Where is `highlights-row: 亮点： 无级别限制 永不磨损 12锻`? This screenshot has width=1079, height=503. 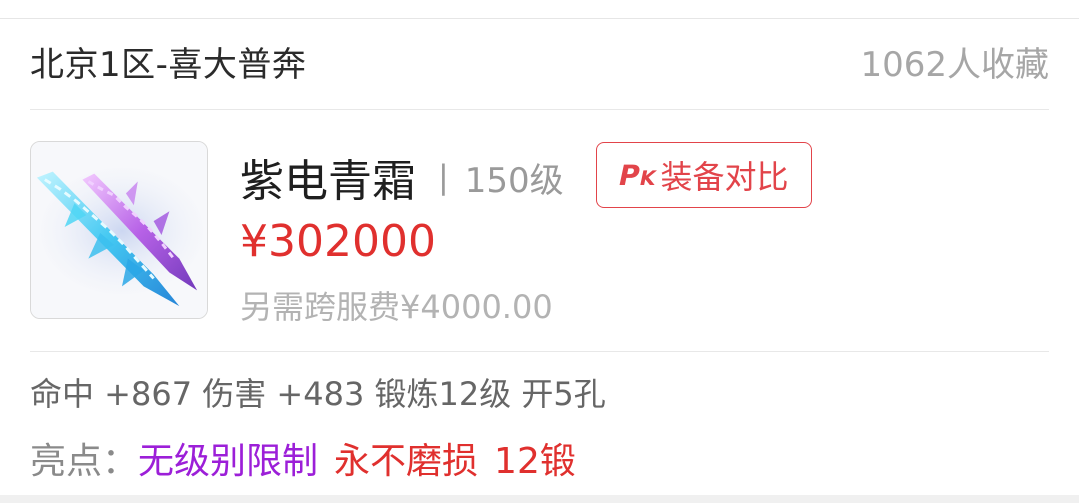 highlights-row: 亮点： 无级别限制 永不磨损 12锻 is located at coordinates (303, 458).